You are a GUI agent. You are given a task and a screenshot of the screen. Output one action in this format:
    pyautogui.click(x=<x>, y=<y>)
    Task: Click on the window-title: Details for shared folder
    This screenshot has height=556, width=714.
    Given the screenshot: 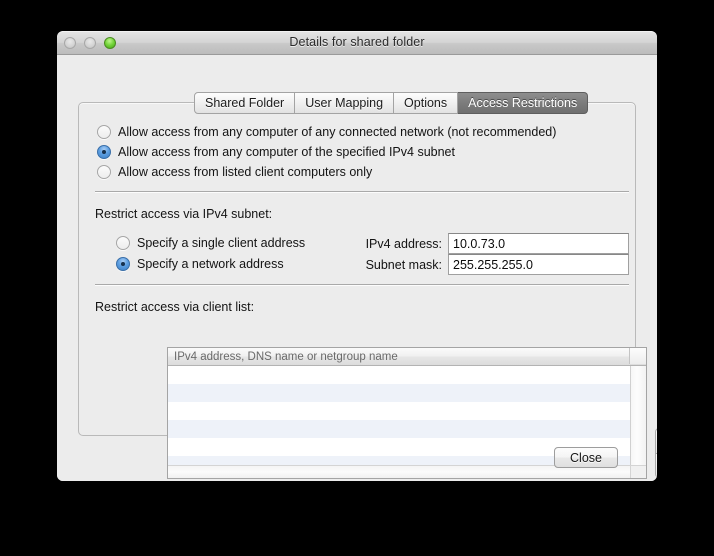 What is the action you would take?
    pyautogui.click(x=357, y=42)
    